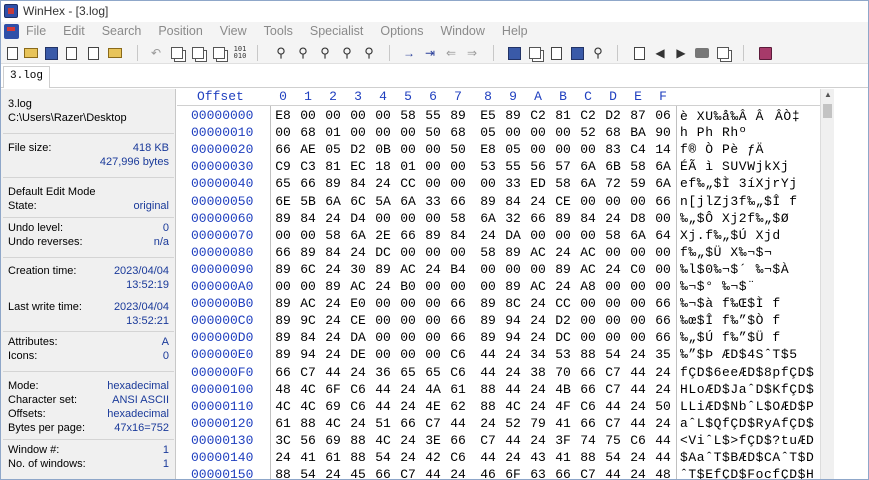 Image resolution: width=869 pixels, height=480 pixels. Describe the element at coordinates (488, 201) in the screenshot. I see `hex-byte: 89` at that location.